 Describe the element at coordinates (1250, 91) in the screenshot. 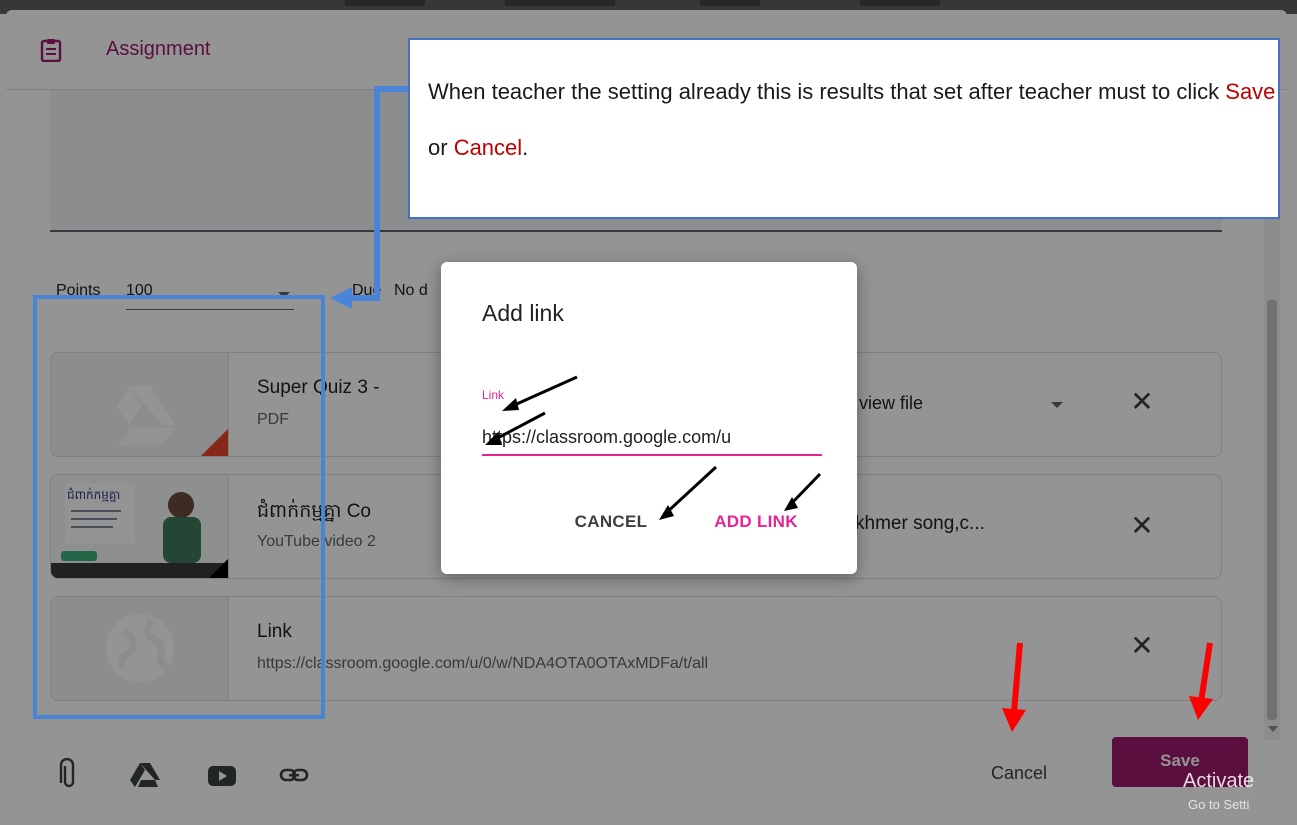

I see `callout-save-word: Save` at that location.